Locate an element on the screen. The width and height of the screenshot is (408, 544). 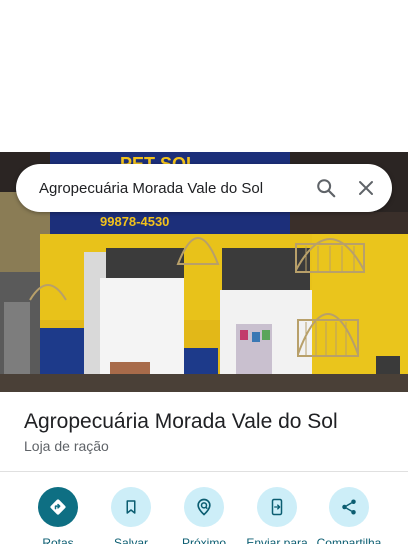
directions-label: Rotas is located at coordinates (58, 540).